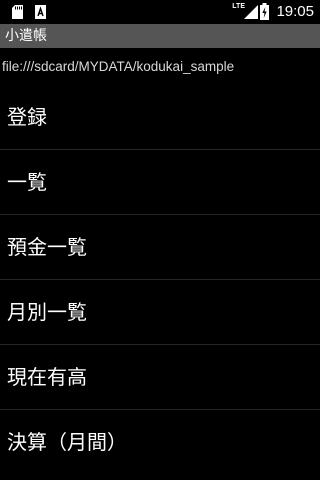 Image resolution: width=320 pixels, height=480 pixels. I want to click on menu-item-register: 登録, so click(160, 117).